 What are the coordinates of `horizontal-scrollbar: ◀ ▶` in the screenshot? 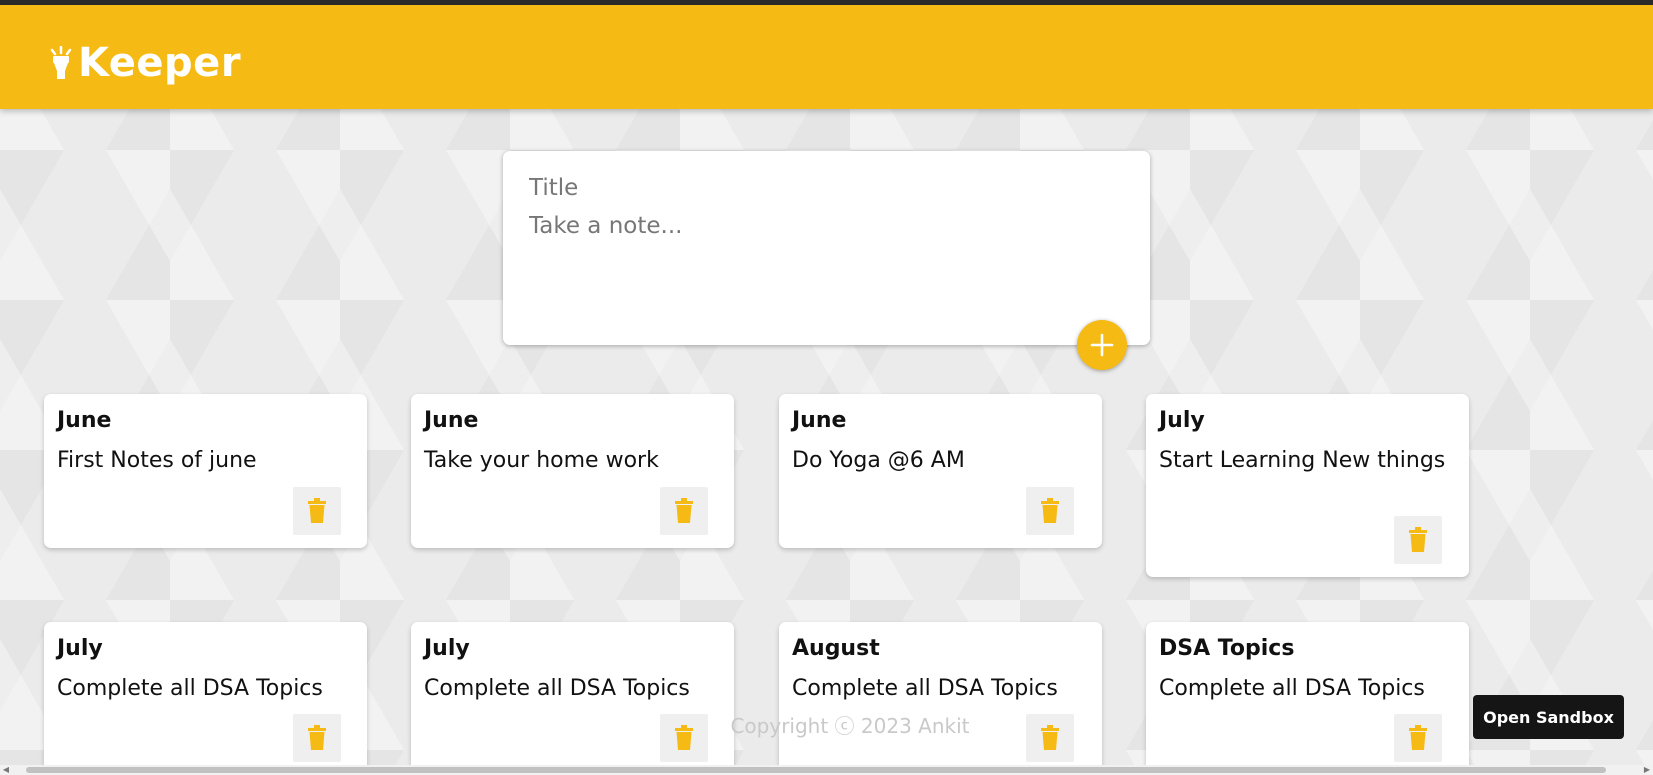 It's located at (826, 770).